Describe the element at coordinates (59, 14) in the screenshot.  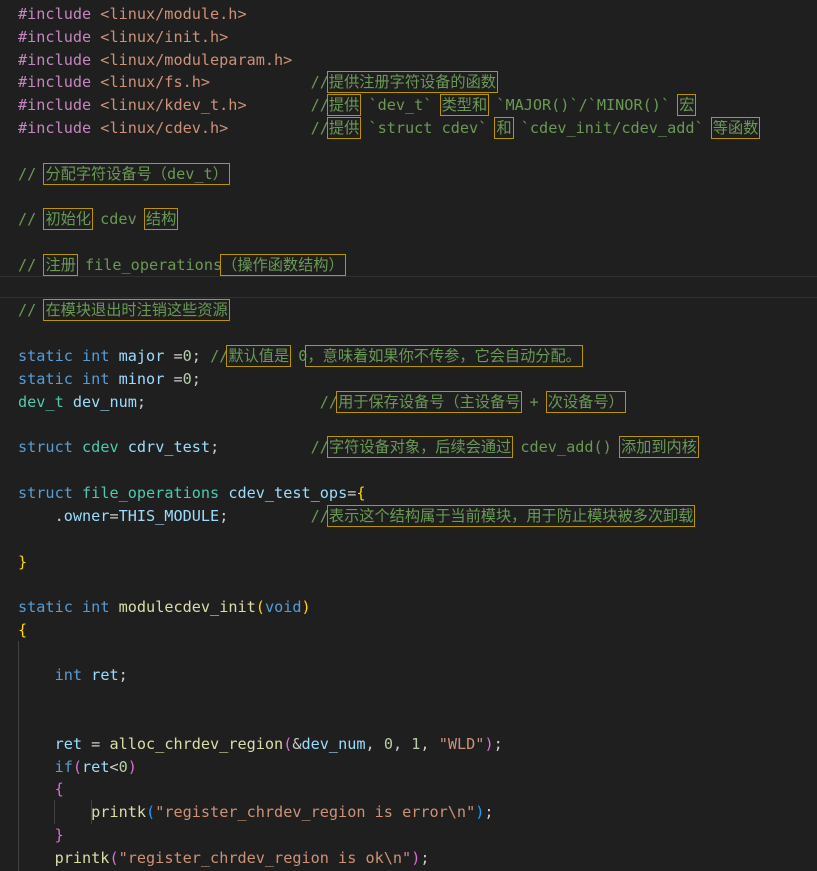
I see `code-token: #include` at that location.